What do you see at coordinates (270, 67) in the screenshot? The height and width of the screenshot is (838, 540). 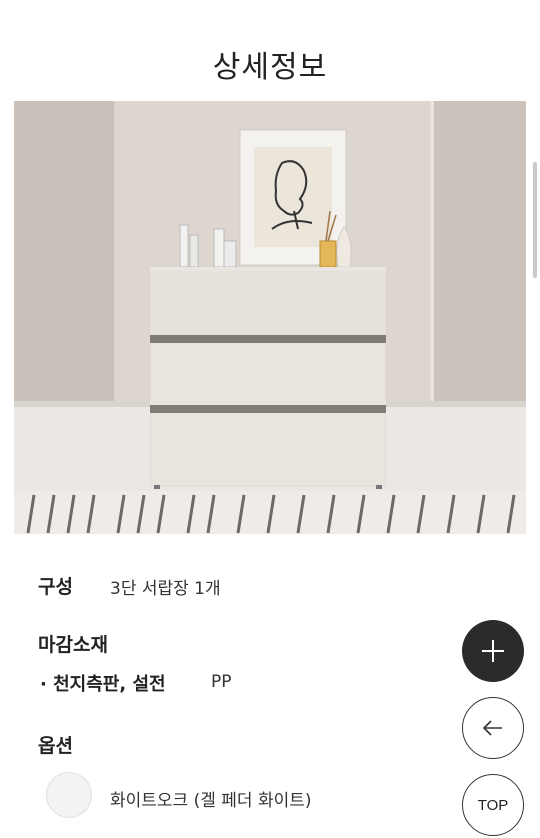 I see `page-title: 상세정보` at bounding box center [270, 67].